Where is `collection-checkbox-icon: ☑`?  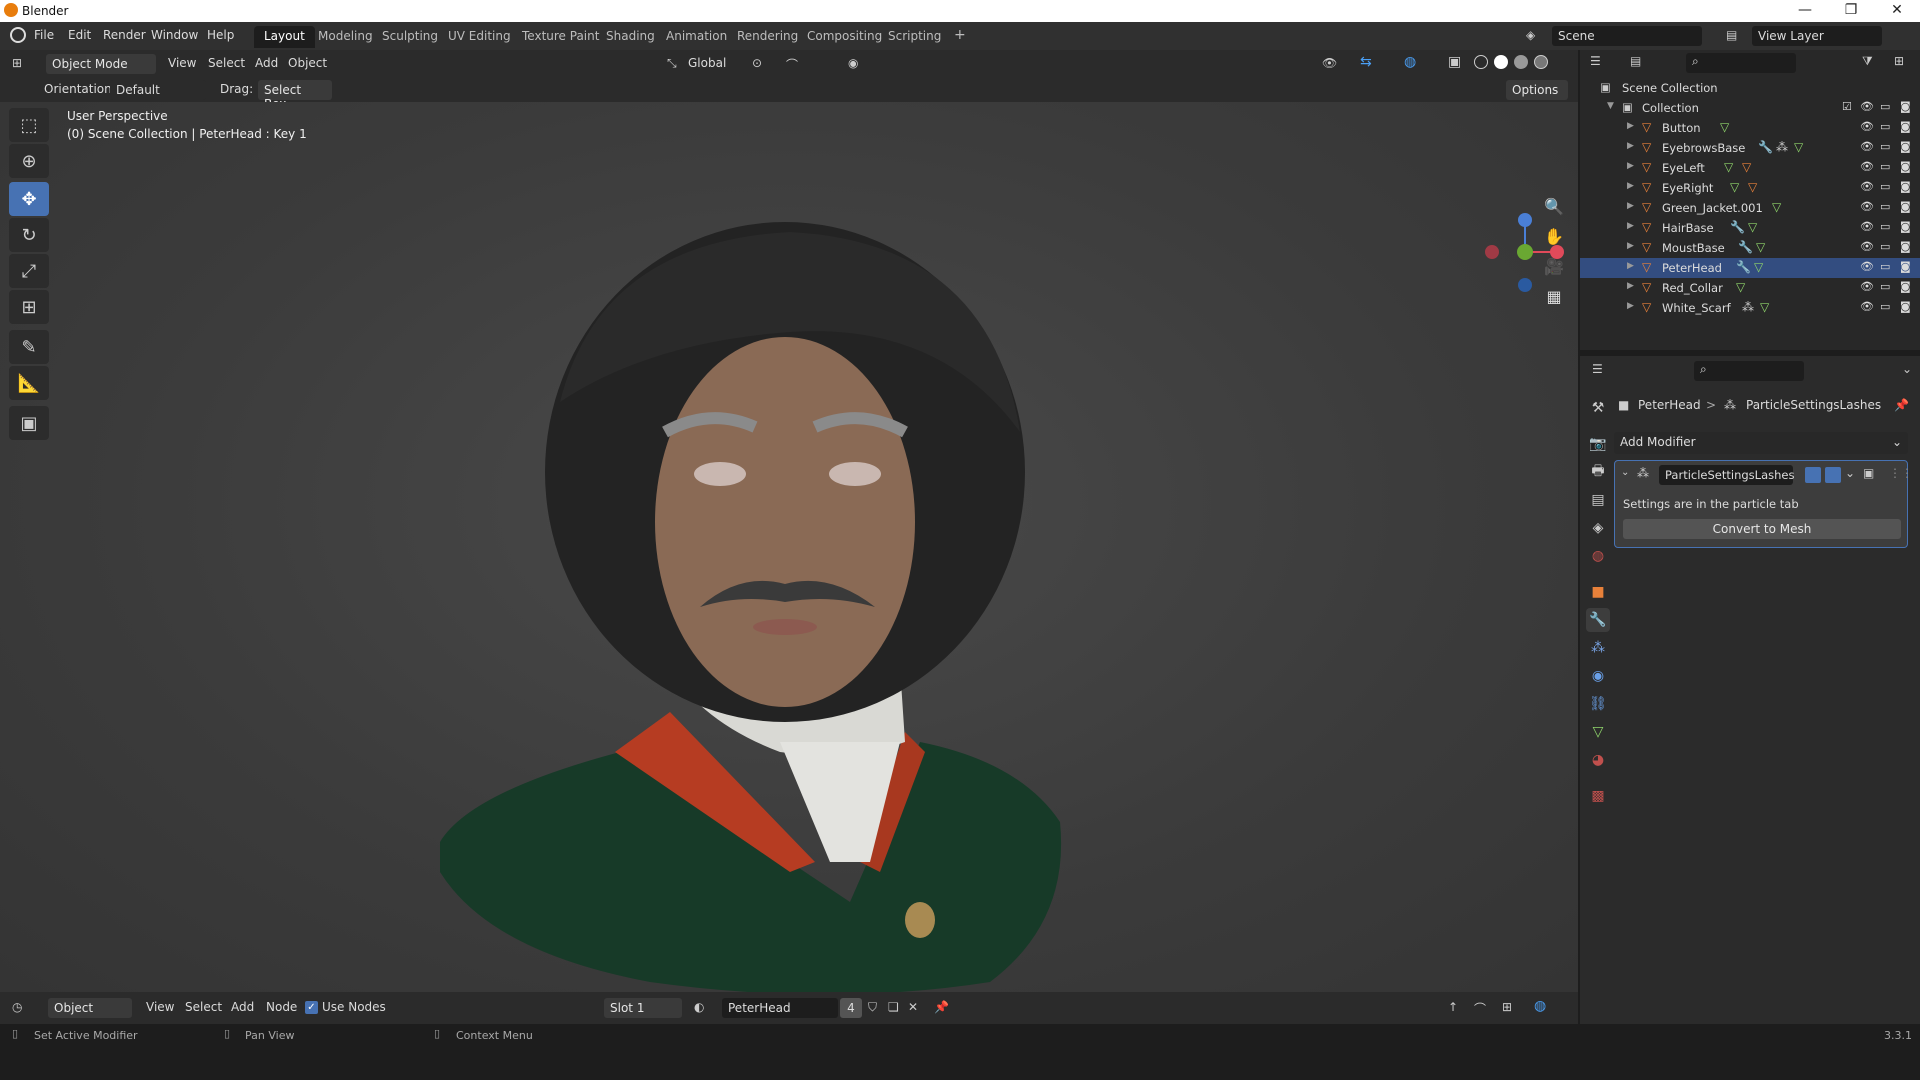
collection-checkbox-icon: ☑ is located at coordinates (1847, 106).